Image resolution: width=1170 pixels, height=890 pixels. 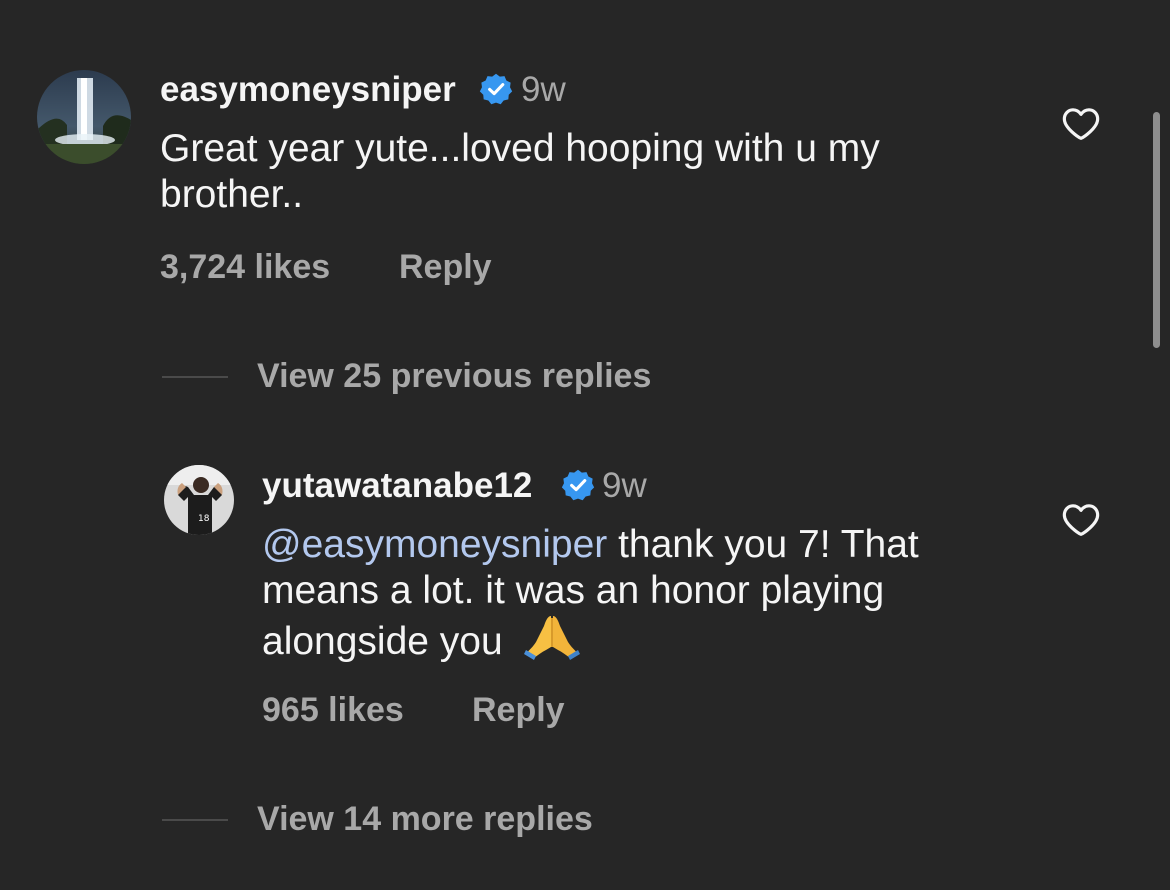 I want to click on likes-count: 965 likes, so click(x=333, y=710).